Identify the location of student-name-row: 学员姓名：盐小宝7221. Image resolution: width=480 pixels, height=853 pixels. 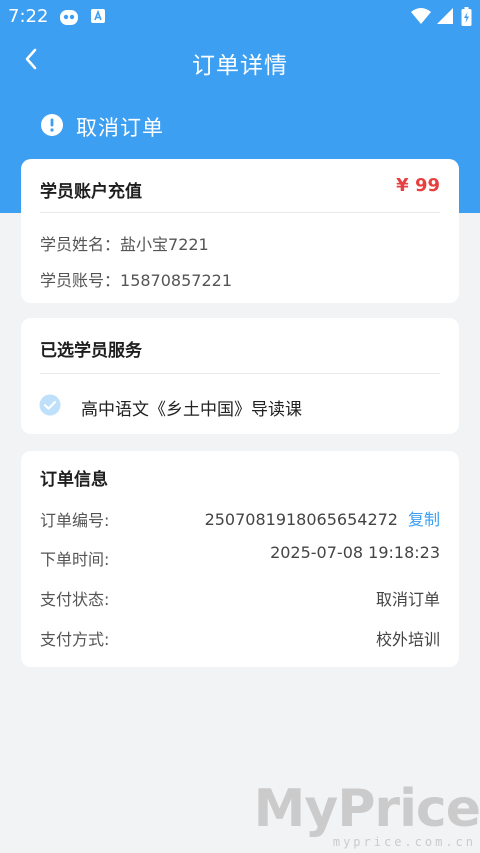
(124, 243).